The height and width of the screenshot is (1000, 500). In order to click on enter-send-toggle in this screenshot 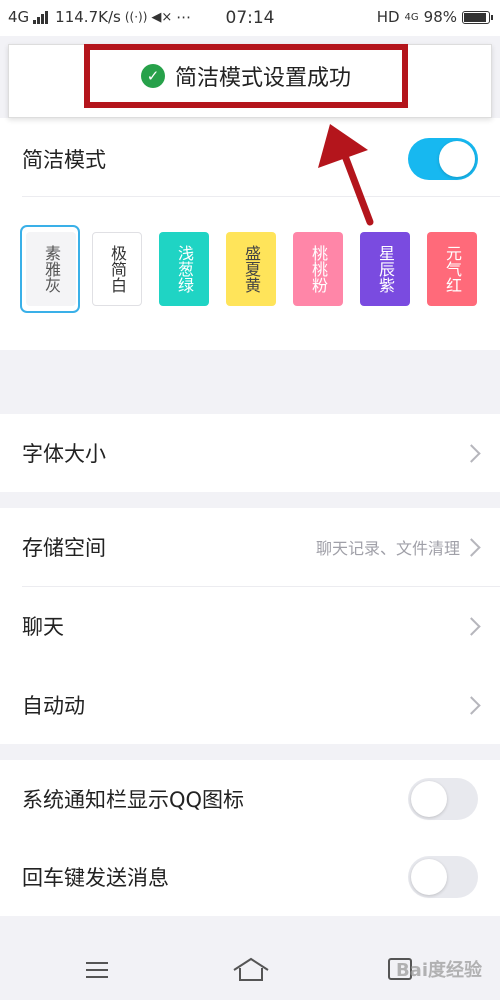, I will do `click(443, 877)`.